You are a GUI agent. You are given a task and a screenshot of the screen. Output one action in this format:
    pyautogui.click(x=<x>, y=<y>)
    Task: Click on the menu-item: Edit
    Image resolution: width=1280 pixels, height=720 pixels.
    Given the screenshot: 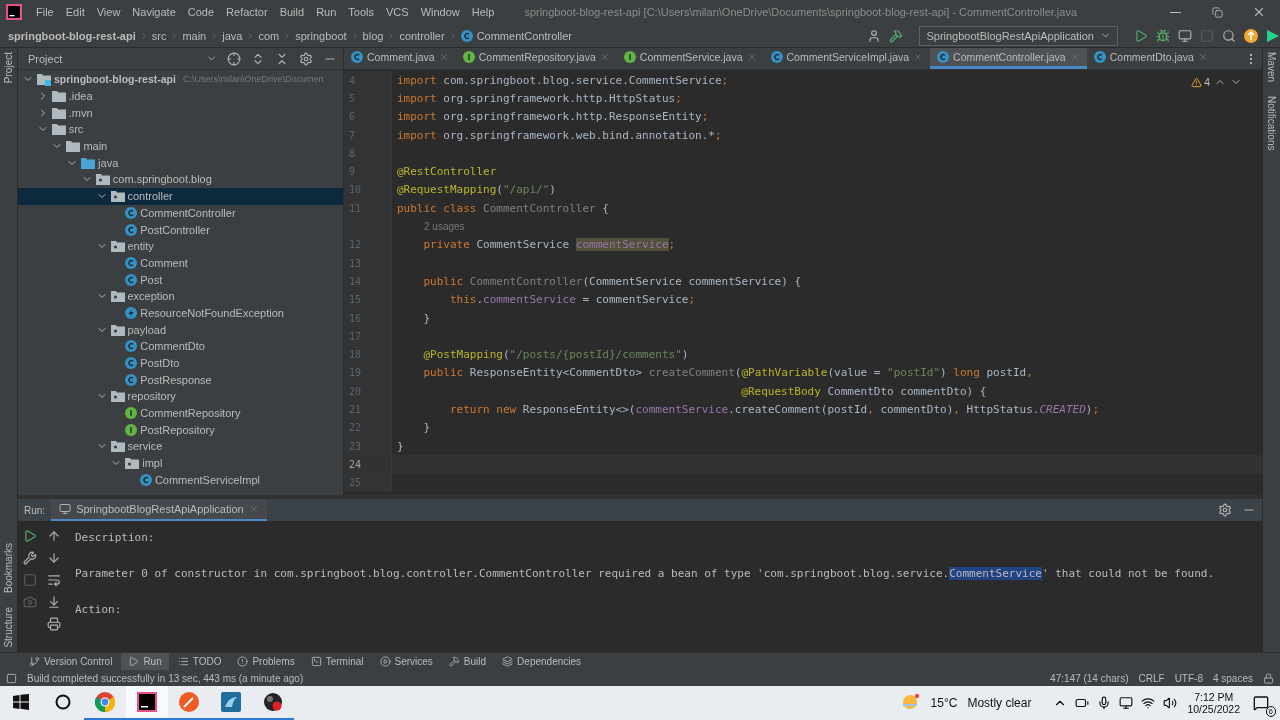 What is the action you would take?
    pyautogui.click(x=75, y=12)
    